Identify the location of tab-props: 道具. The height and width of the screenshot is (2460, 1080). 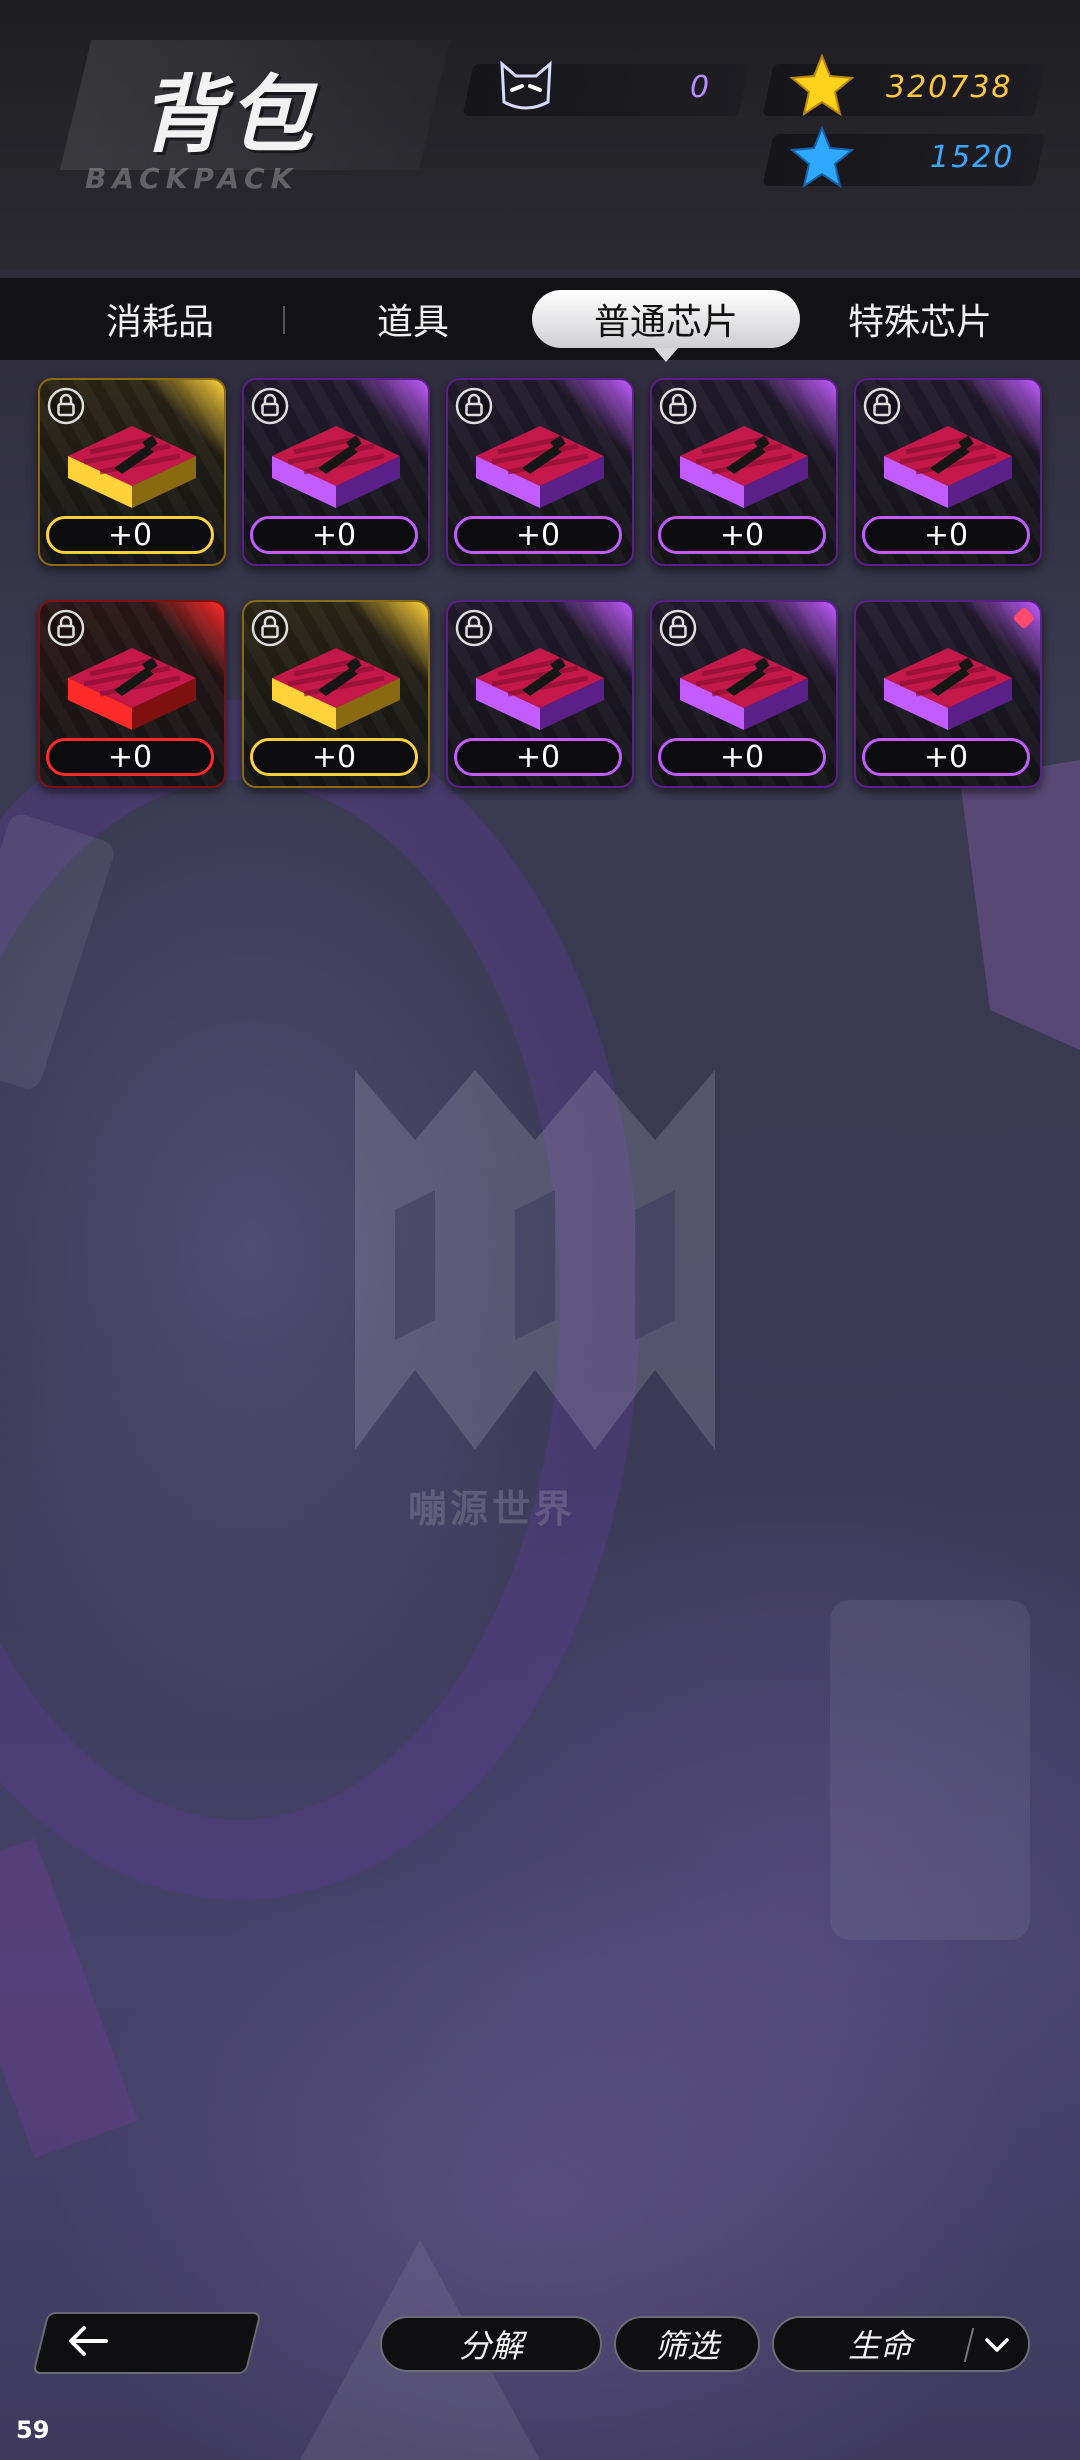
(413, 319).